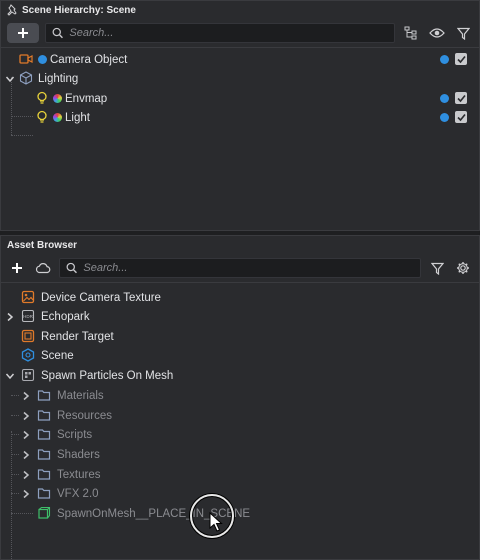 The height and width of the screenshot is (560, 480). I want to click on hierarchy-item-envmap: Envmap, so click(240, 98).